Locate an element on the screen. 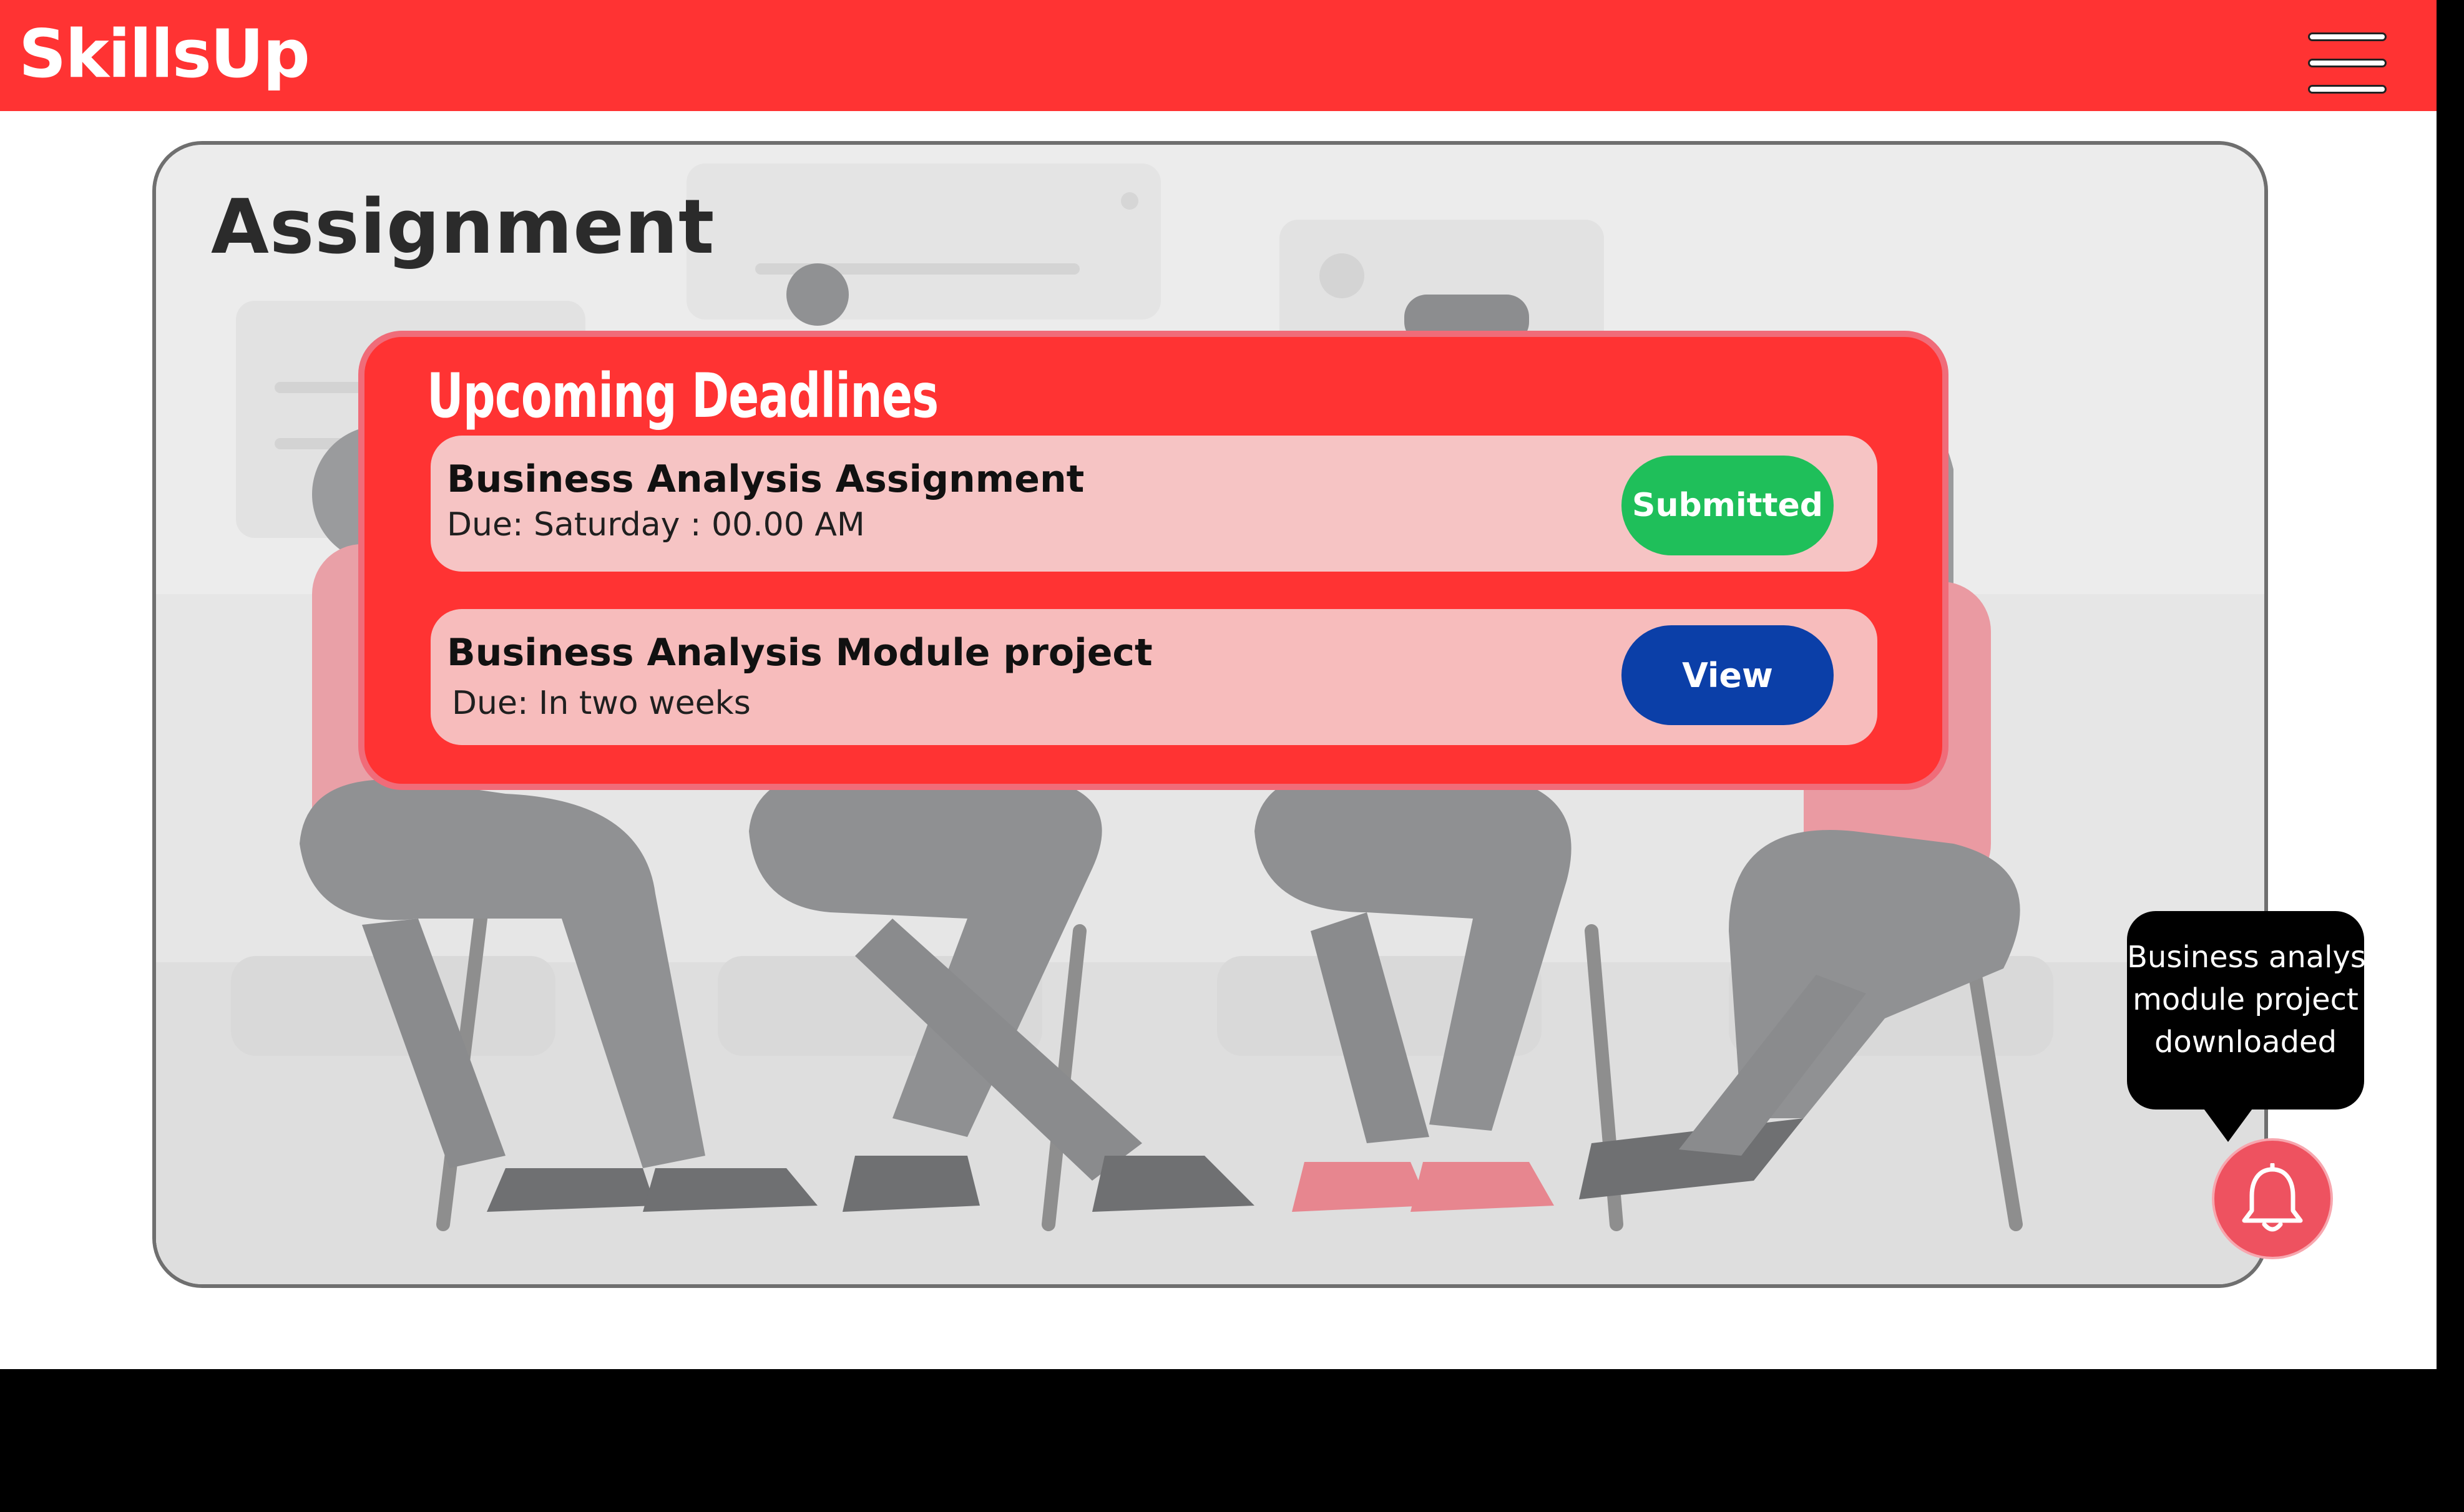 The height and width of the screenshot is (1512, 2464). view-button: View is located at coordinates (1727, 675).